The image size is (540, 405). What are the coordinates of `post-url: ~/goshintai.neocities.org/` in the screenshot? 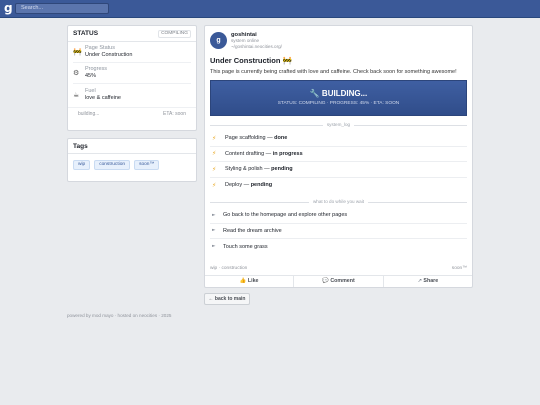 It's located at (256, 46).